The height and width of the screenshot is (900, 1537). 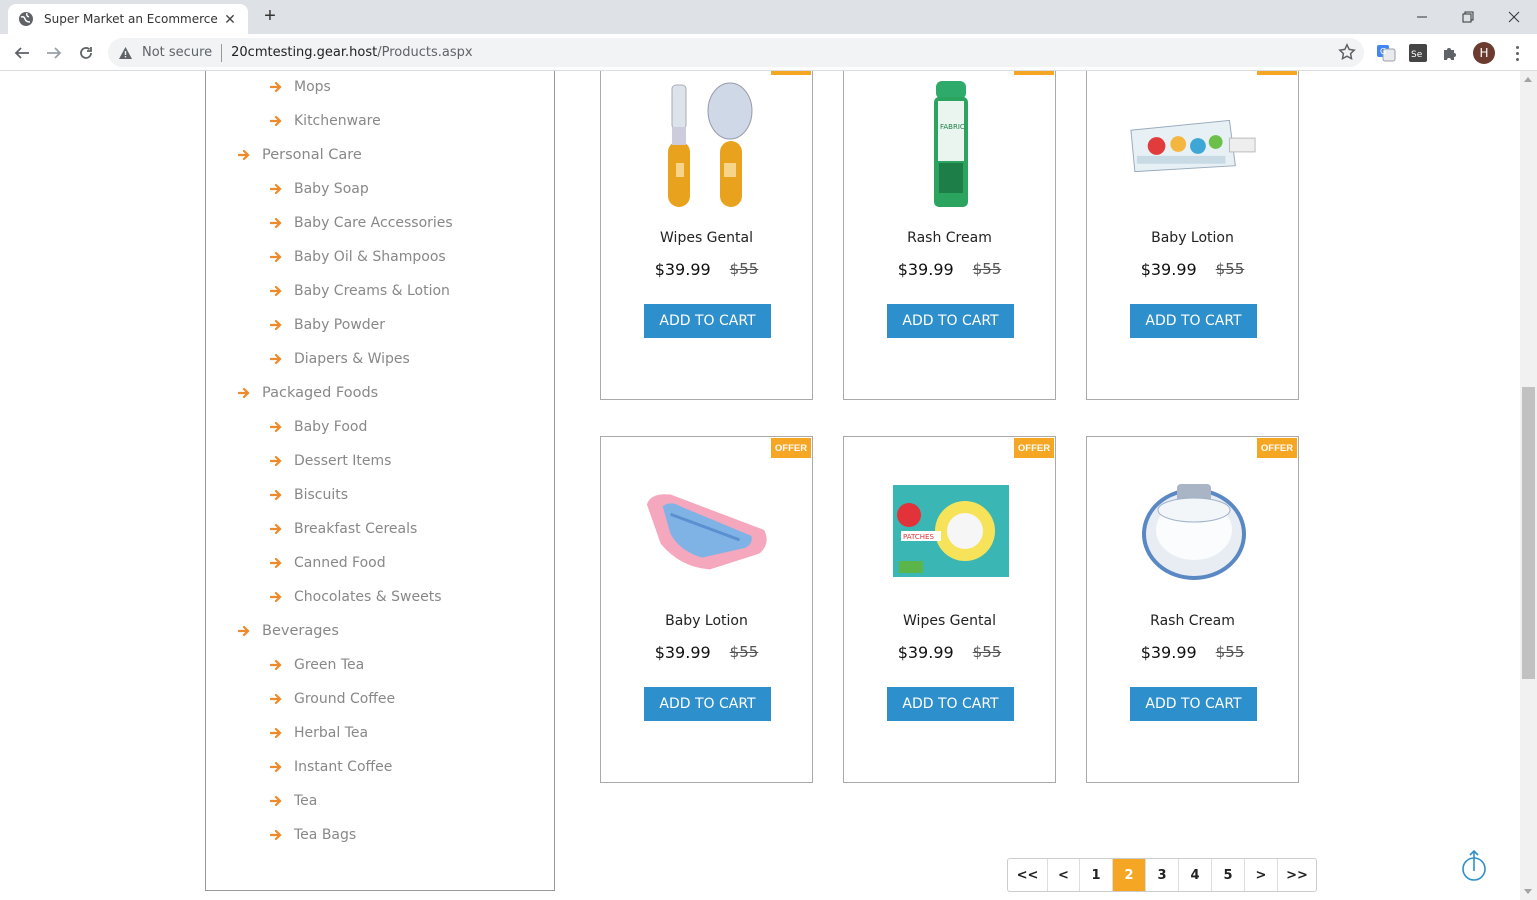 What do you see at coordinates (707, 529) in the screenshot?
I see `product-image-baby-bather` at bounding box center [707, 529].